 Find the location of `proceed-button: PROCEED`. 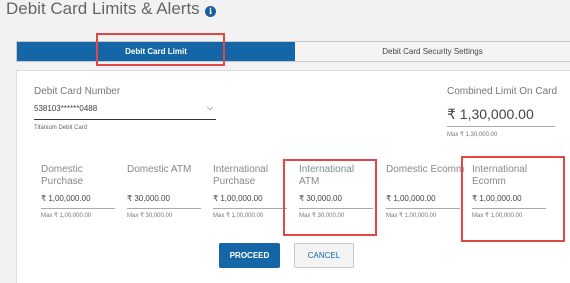

proceed-button: PROCEED is located at coordinates (249, 255).